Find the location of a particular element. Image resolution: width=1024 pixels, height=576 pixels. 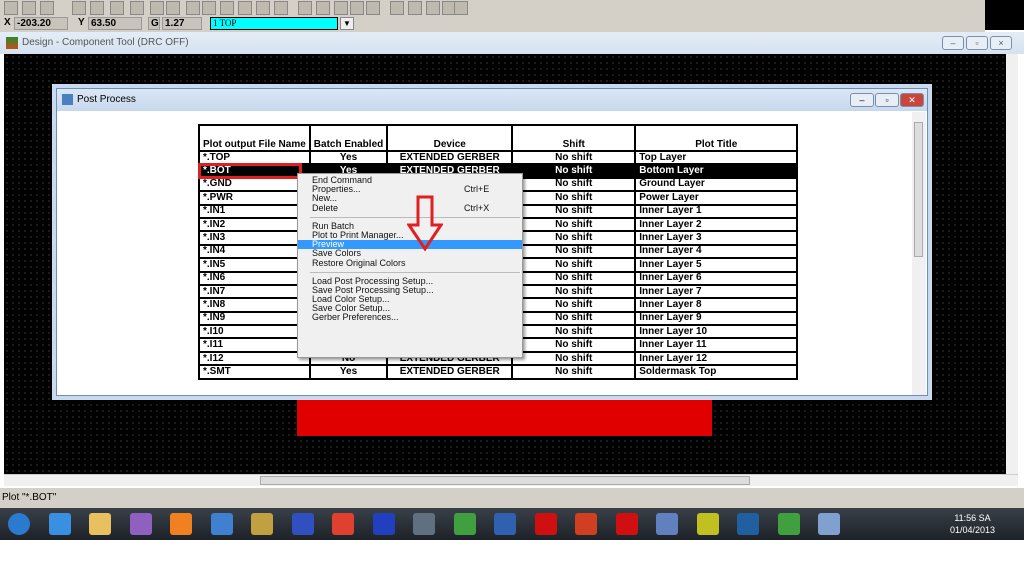

menu-item: Restore Original Colors is located at coordinates (410, 263).